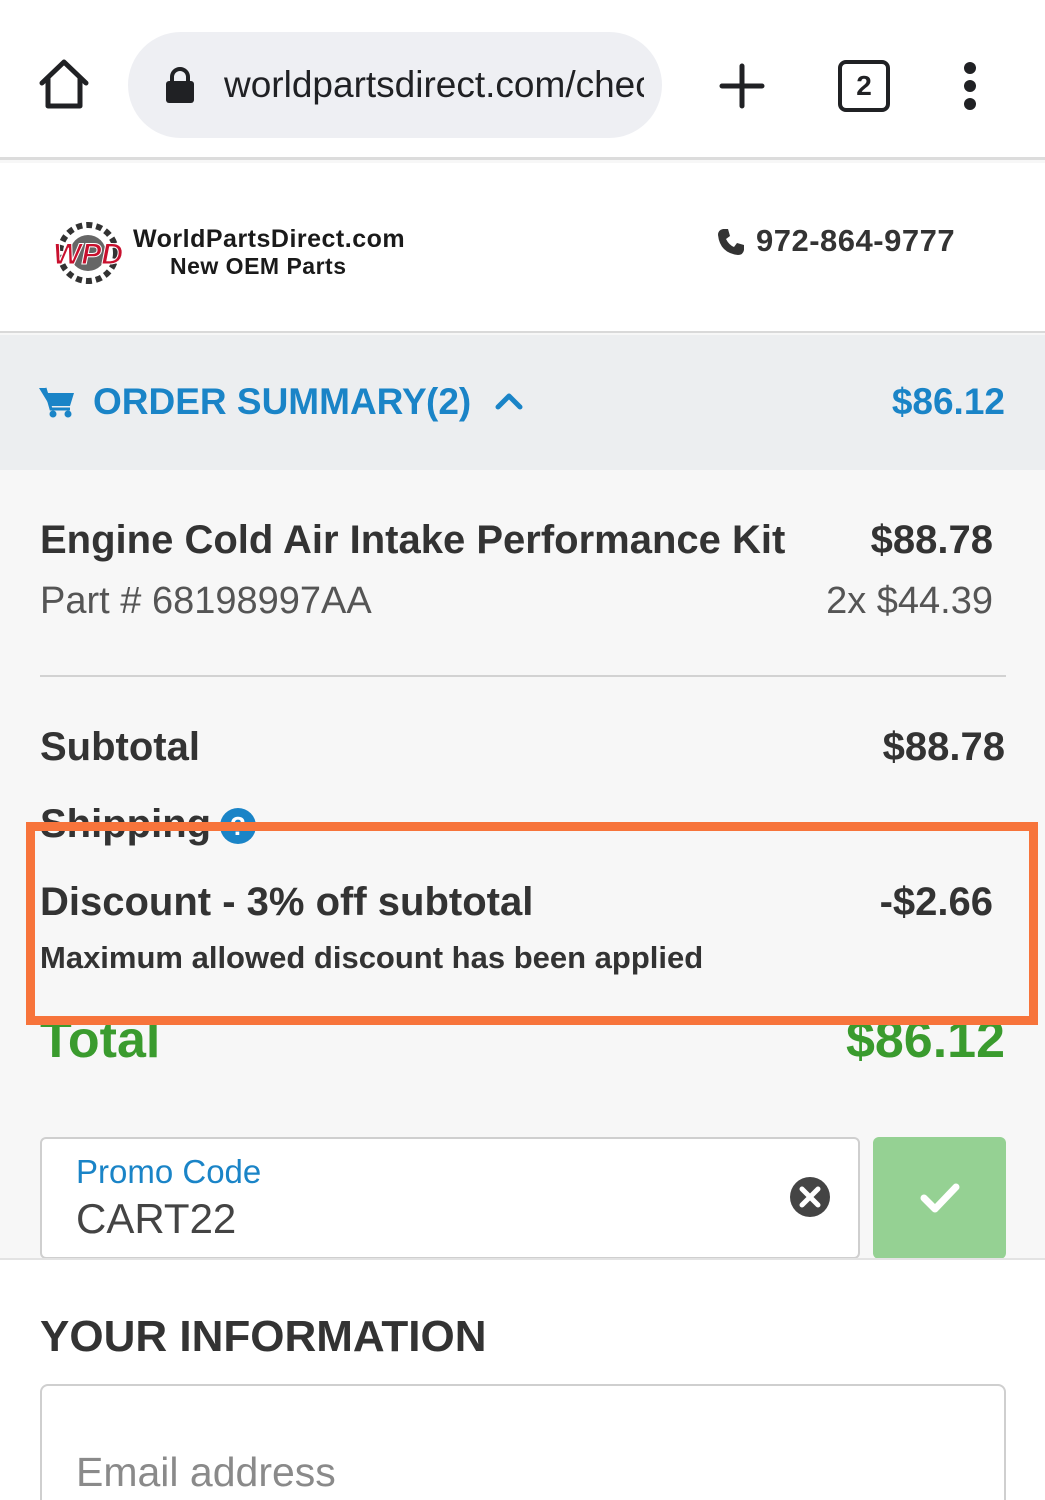 The height and width of the screenshot is (1500, 1045). Describe the element at coordinates (450, 1198) in the screenshot. I see `promo-code-field: Promo Code CART22` at that location.